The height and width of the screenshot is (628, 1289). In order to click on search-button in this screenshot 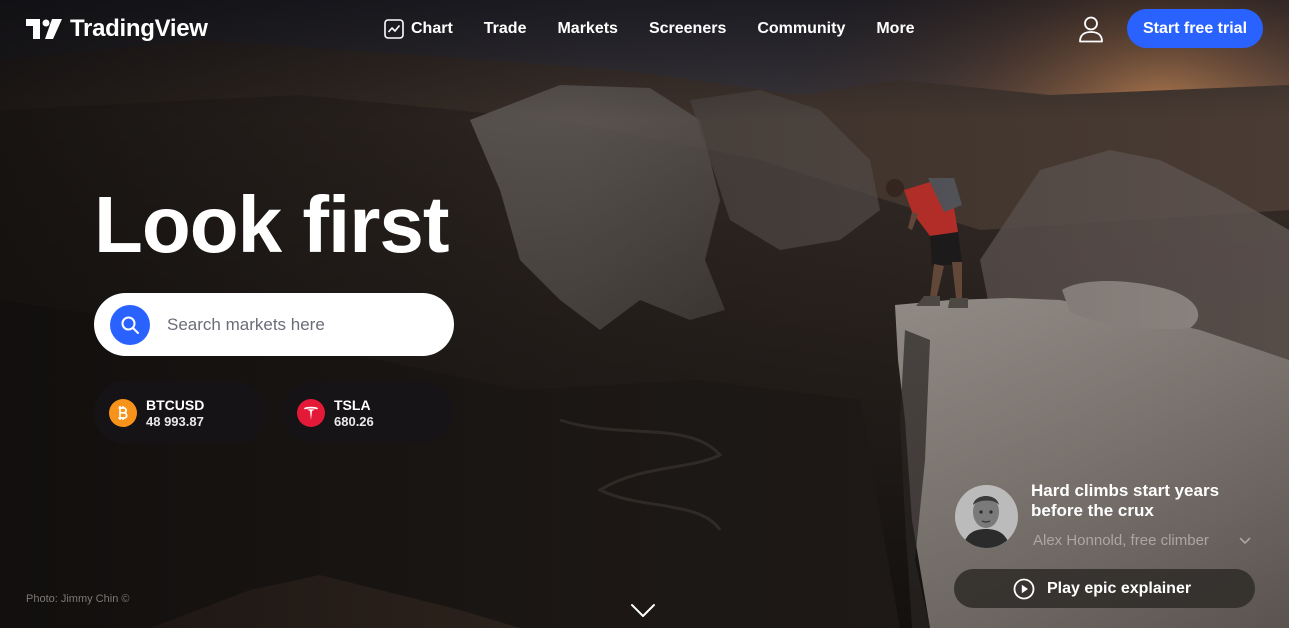, I will do `click(130, 324)`.